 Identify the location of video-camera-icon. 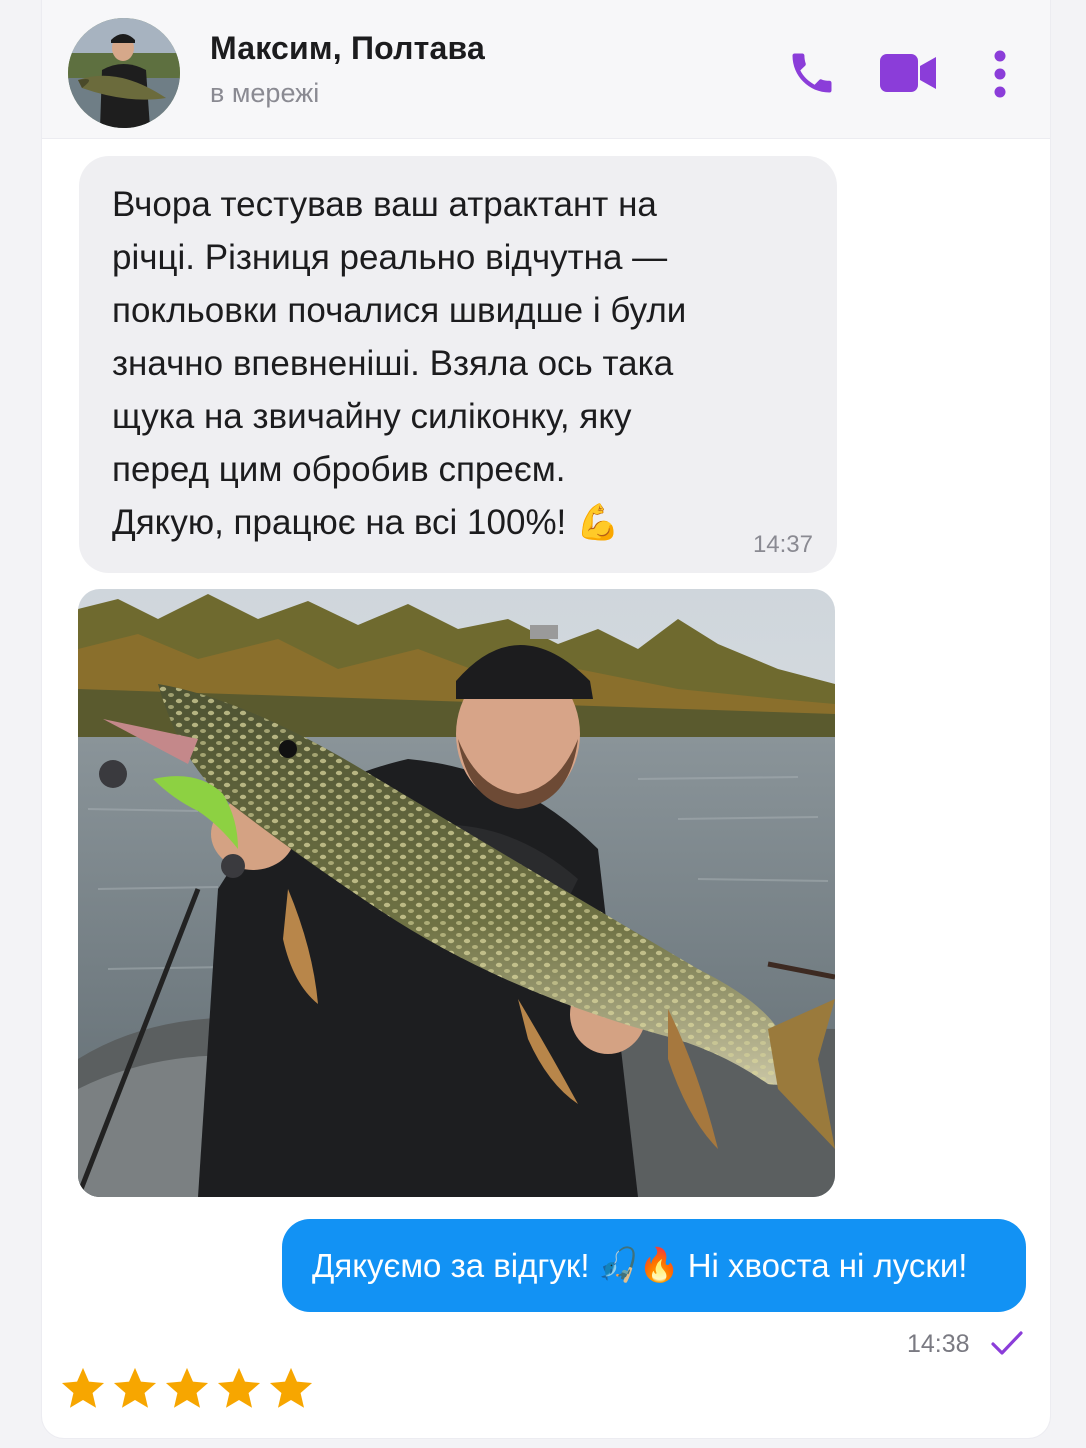
(909, 75).